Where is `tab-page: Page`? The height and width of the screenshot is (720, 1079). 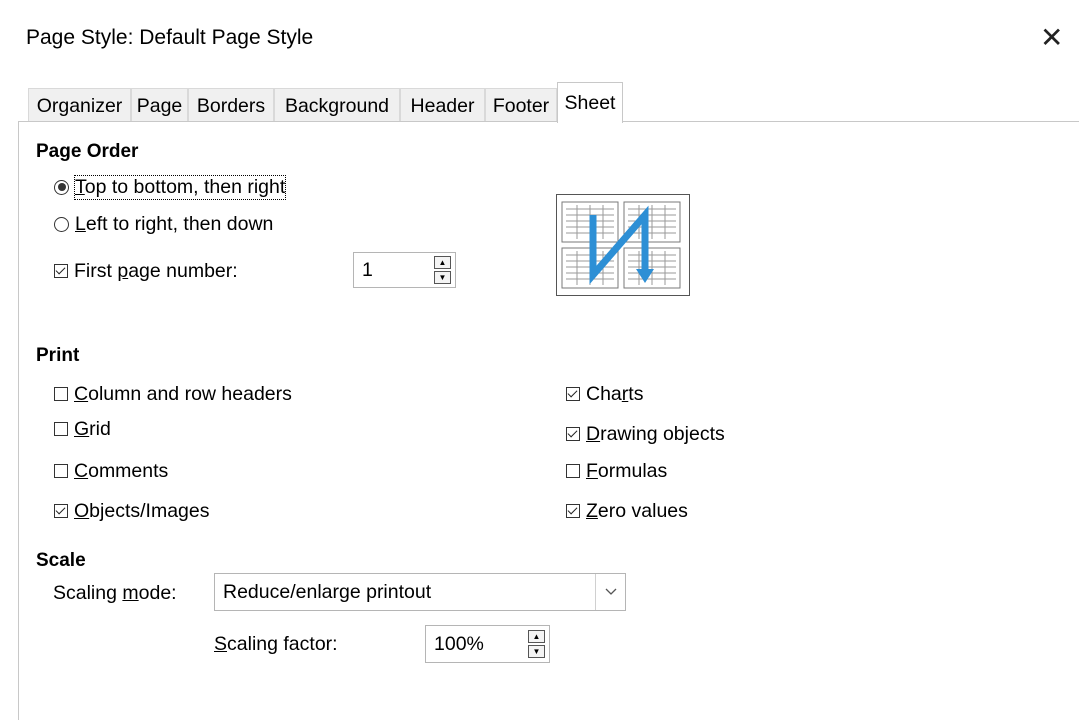 tab-page: Page is located at coordinates (159, 105).